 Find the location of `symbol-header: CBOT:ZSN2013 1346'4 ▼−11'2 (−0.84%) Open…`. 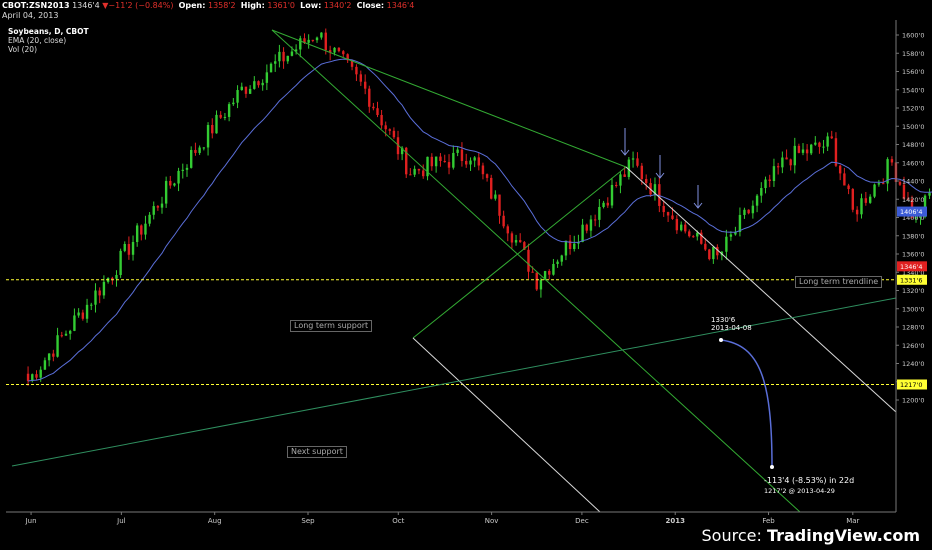

symbol-header: CBOT:ZSN2013 1346'4 ▼−11'2 (−0.84%) Open… is located at coordinates (208, 11).